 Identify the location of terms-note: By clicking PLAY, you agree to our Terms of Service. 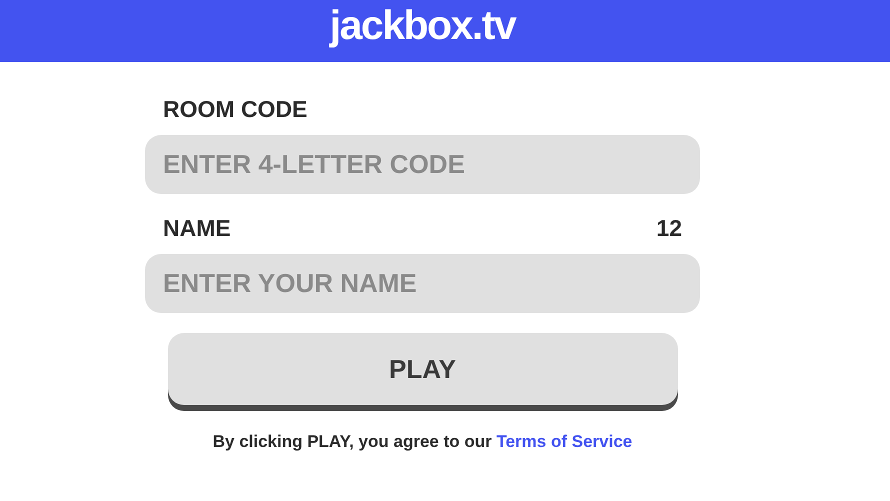
(423, 442).